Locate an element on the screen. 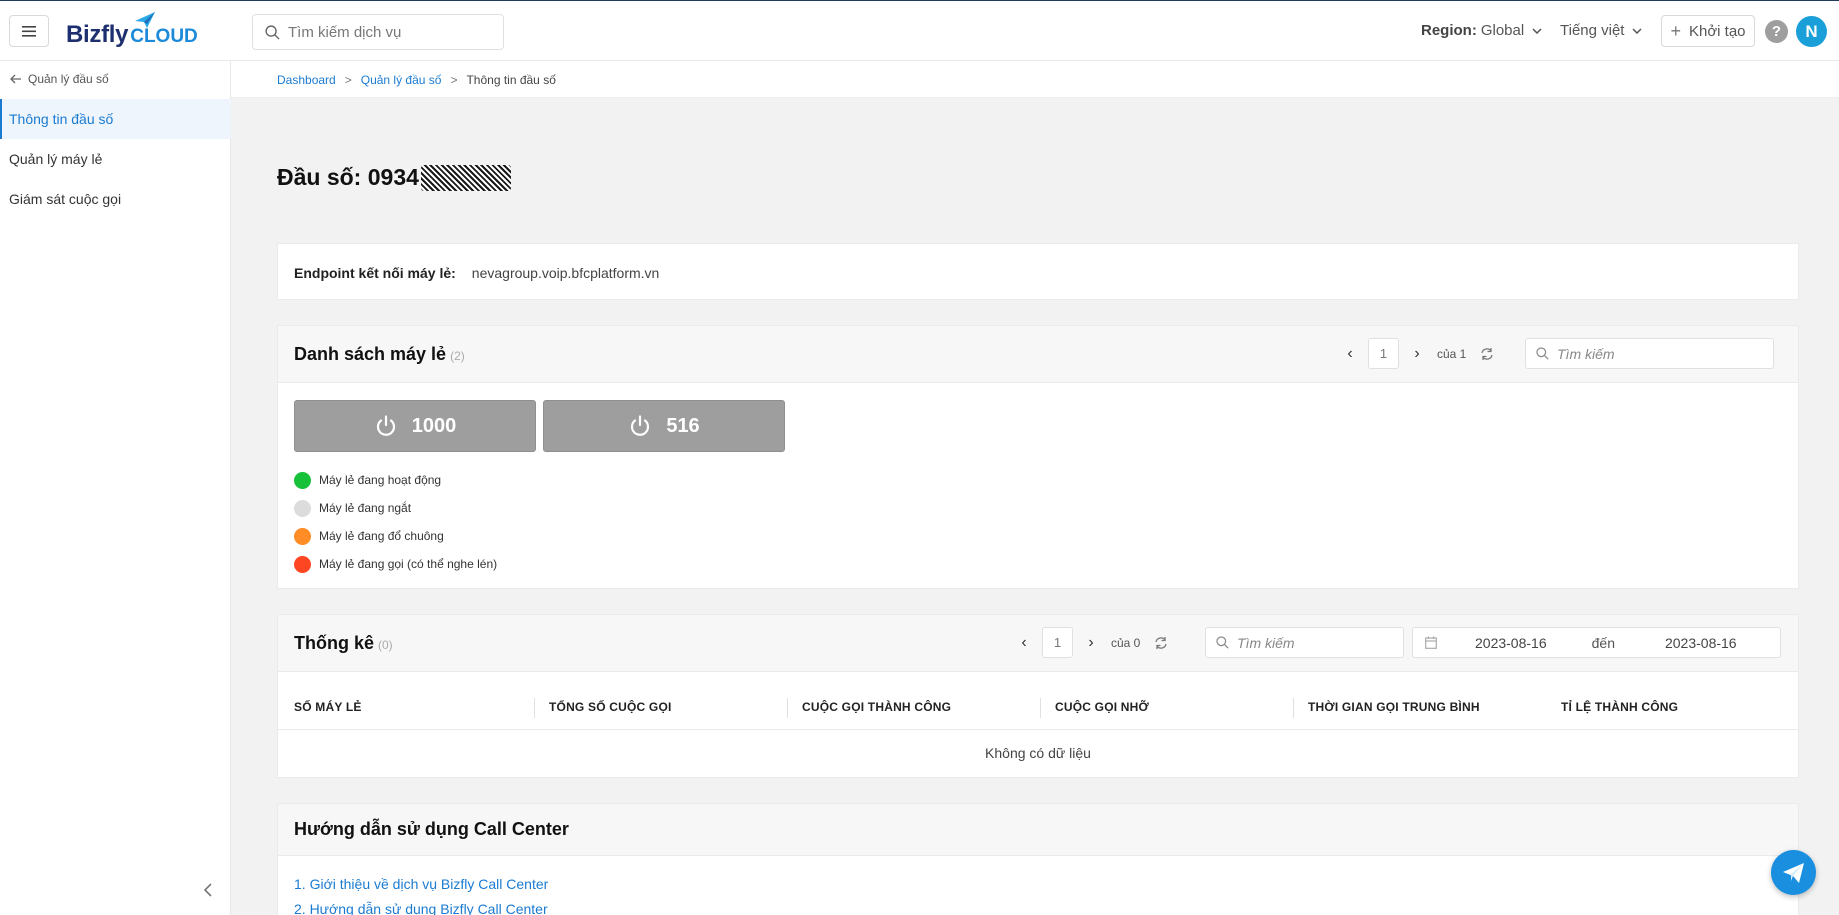 The width and height of the screenshot is (1839, 915). column-header-avg-duration: THỜI GIAN GỌI TRUNG BÌNH is located at coordinates (1394, 707).